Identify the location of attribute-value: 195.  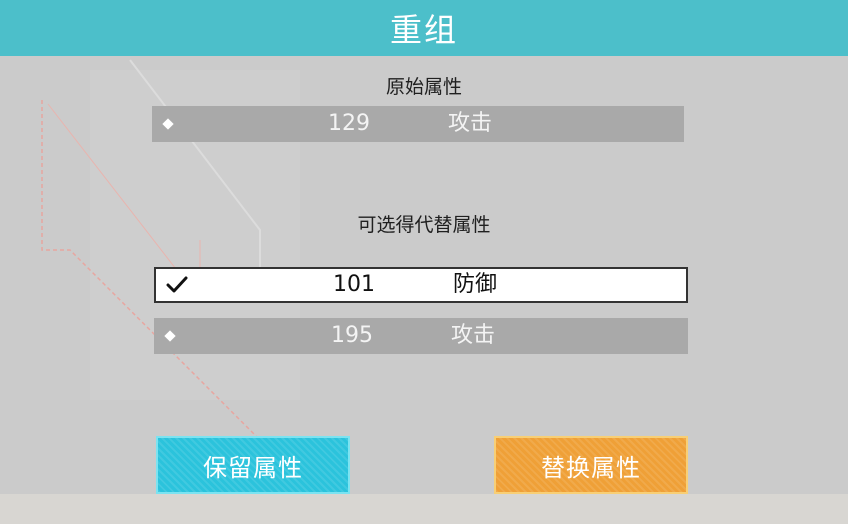
(352, 335).